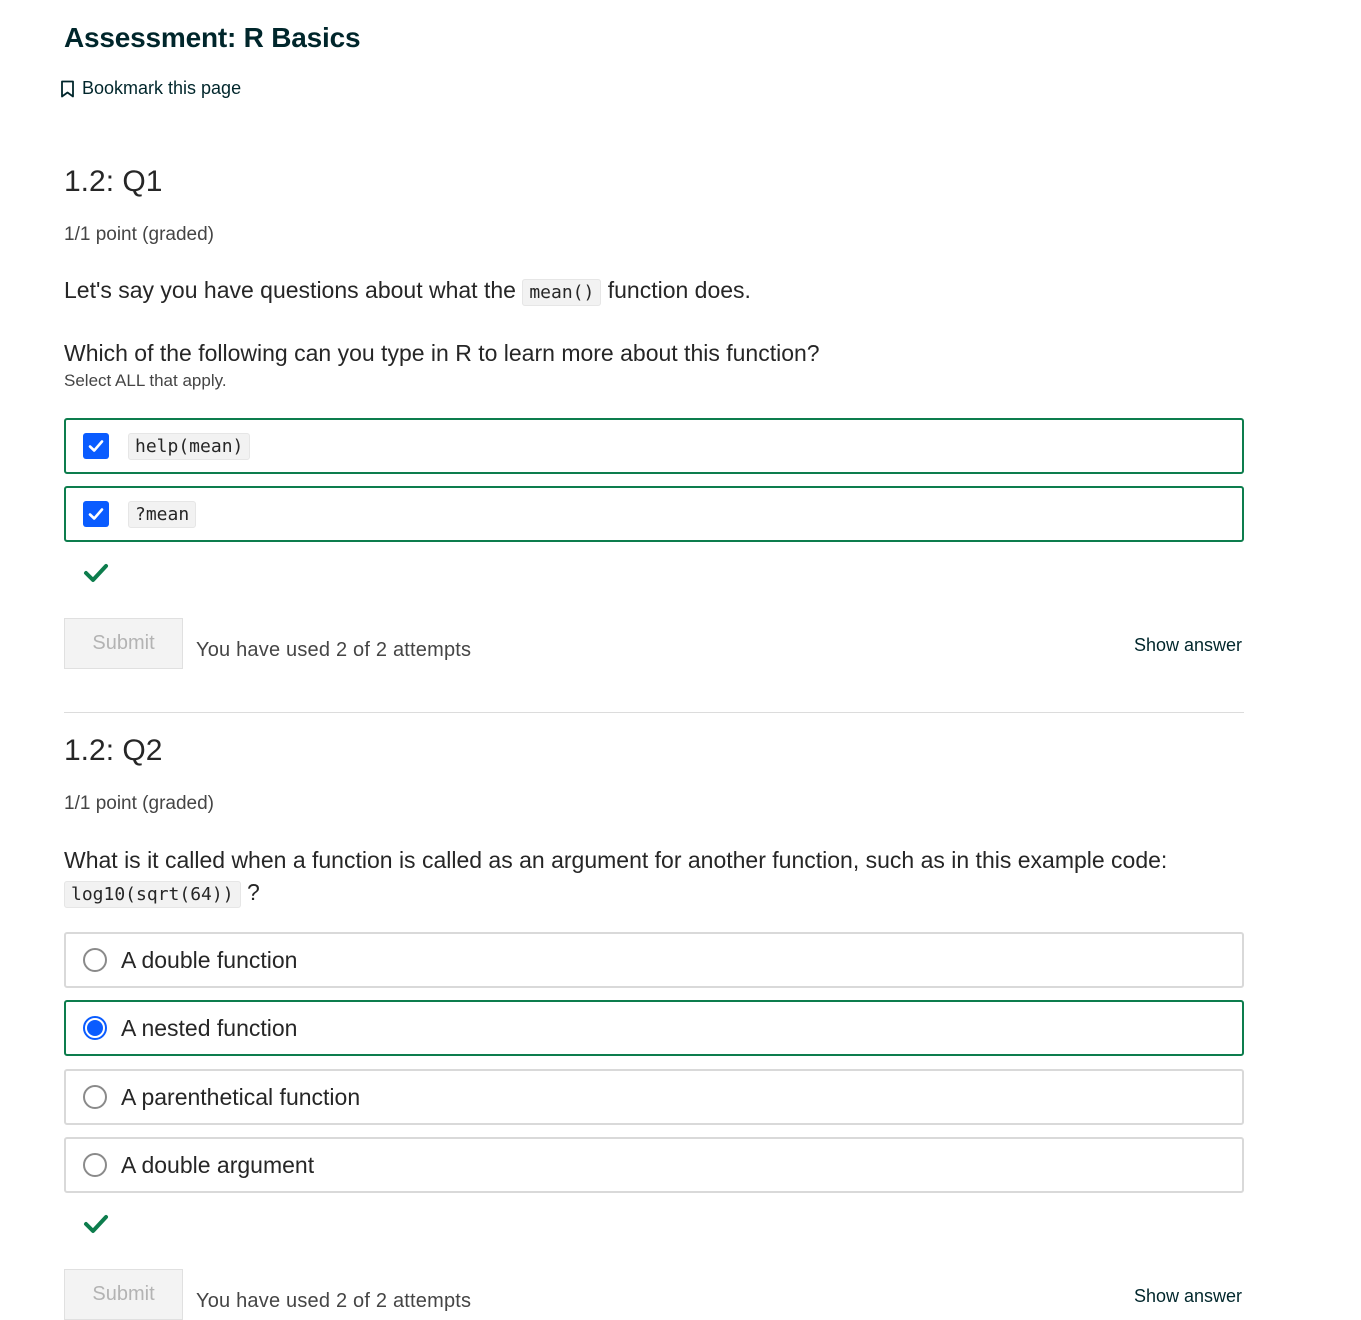 The height and width of the screenshot is (1320, 1361). Describe the element at coordinates (209, 959) in the screenshot. I see `q2-option-label: A double function` at that location.